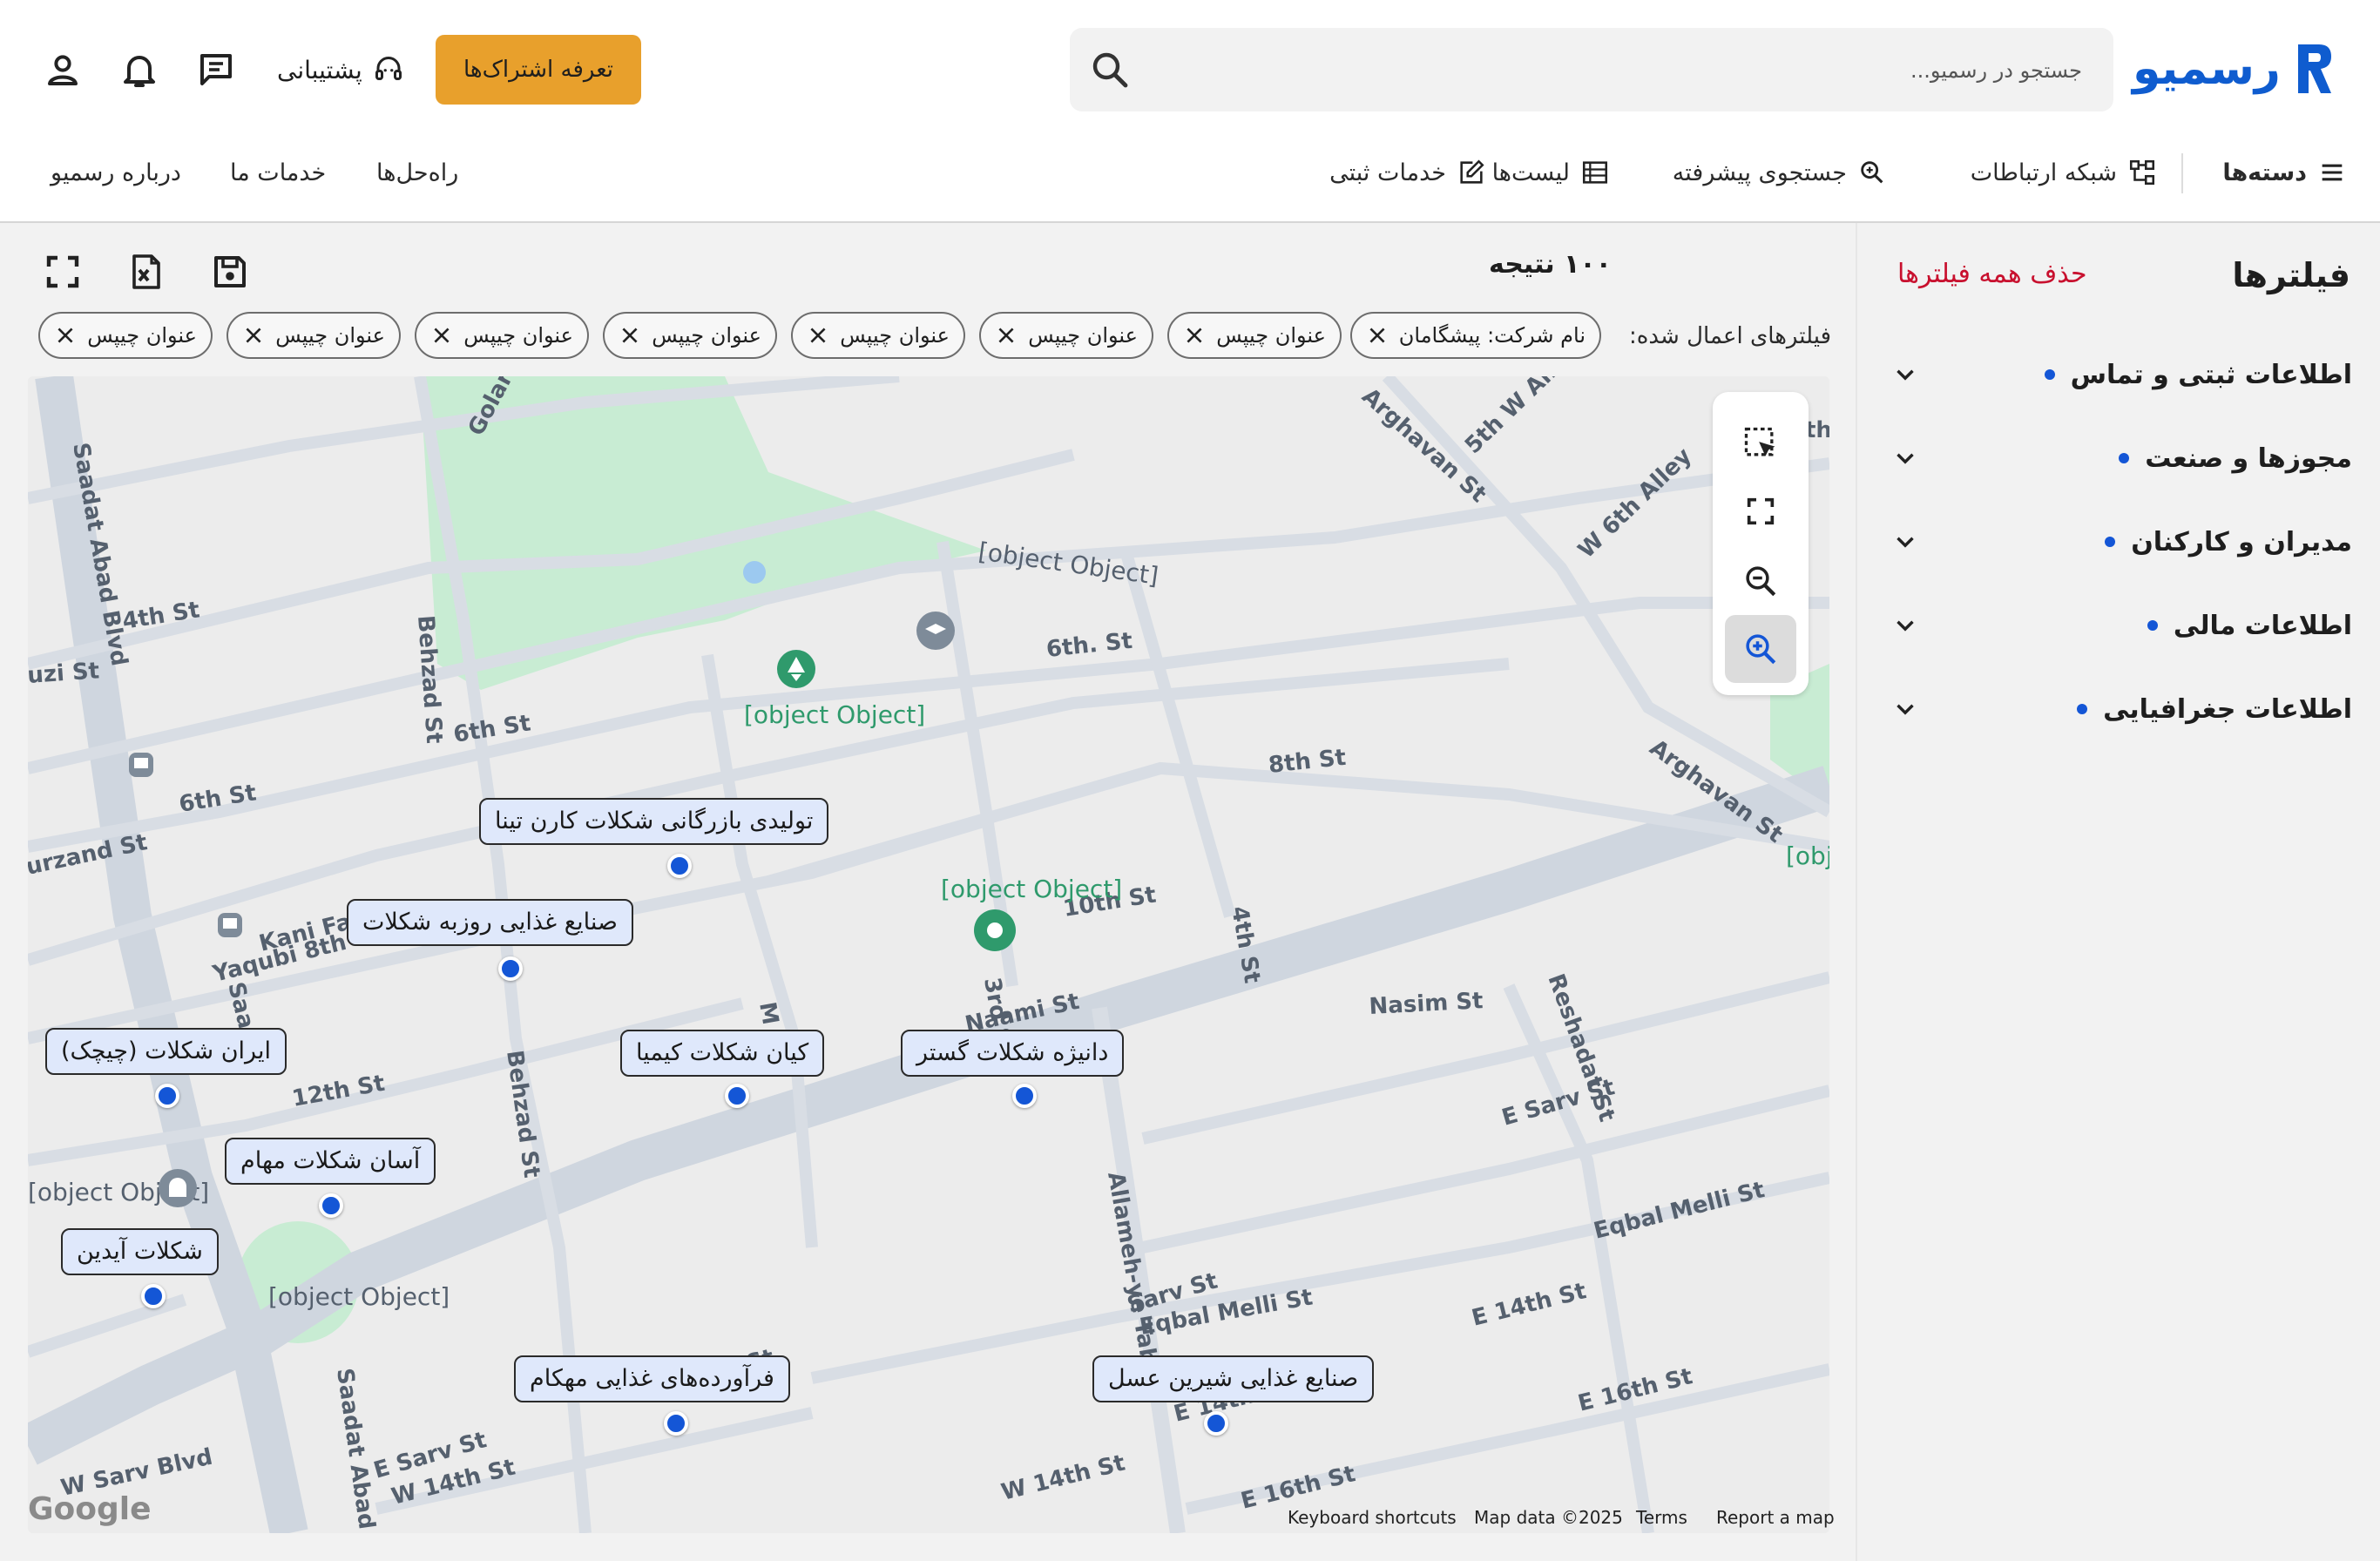  Describe the element at coordinates (1110, 70) in the screenshot. I see `search-icon` at that location.